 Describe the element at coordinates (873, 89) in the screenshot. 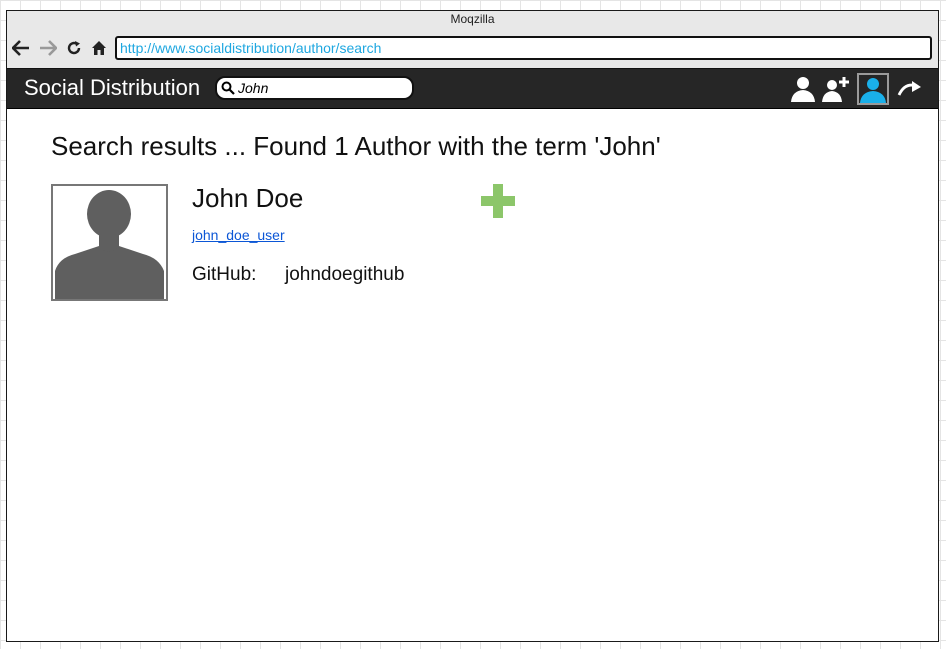

I see `active-user-icon` at that location.